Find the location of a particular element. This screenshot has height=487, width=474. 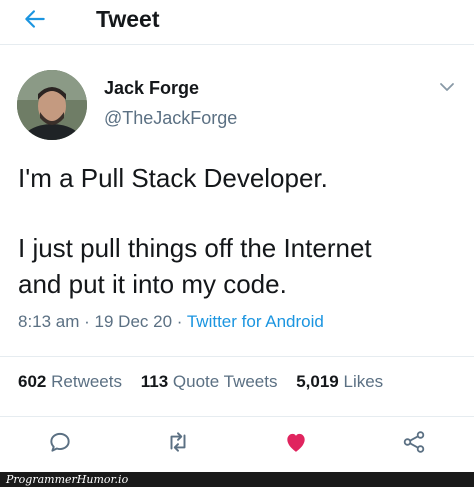

tweet-source-link: Twitter for Android is located at coordinates (255, 321).